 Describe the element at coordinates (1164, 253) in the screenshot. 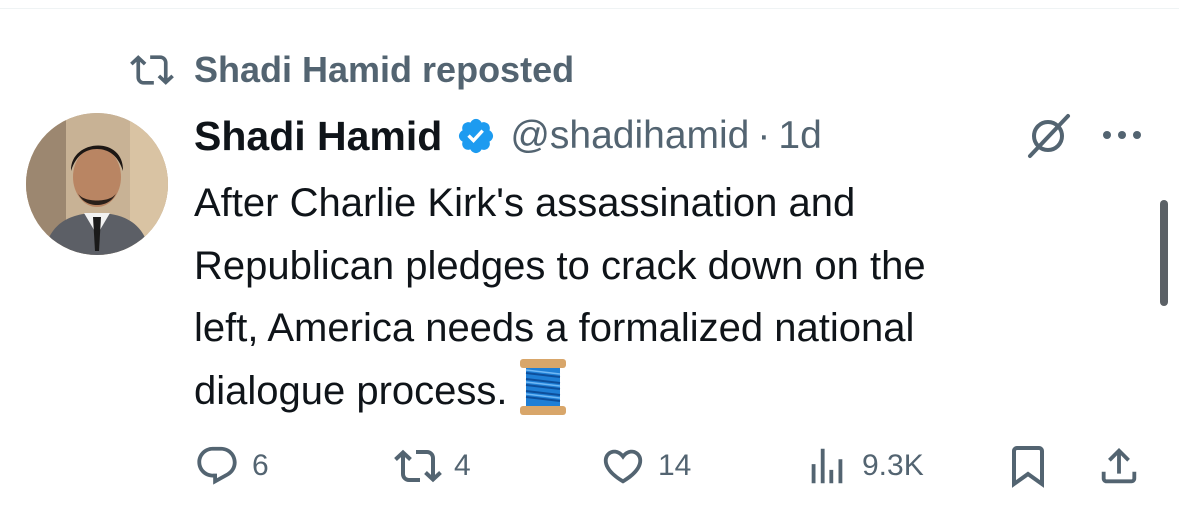

I see `scrollbar` at that location.